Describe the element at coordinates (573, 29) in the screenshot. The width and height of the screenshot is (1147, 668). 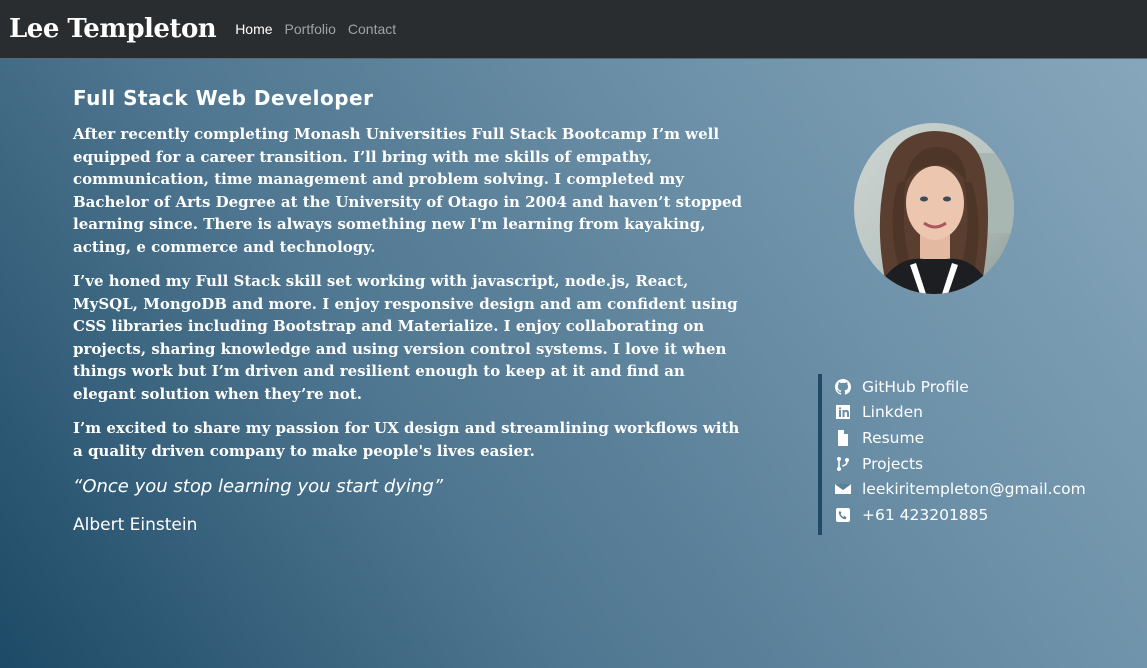
I see `navbar: Lee Templeton Home Portfolio Contact` at that location.